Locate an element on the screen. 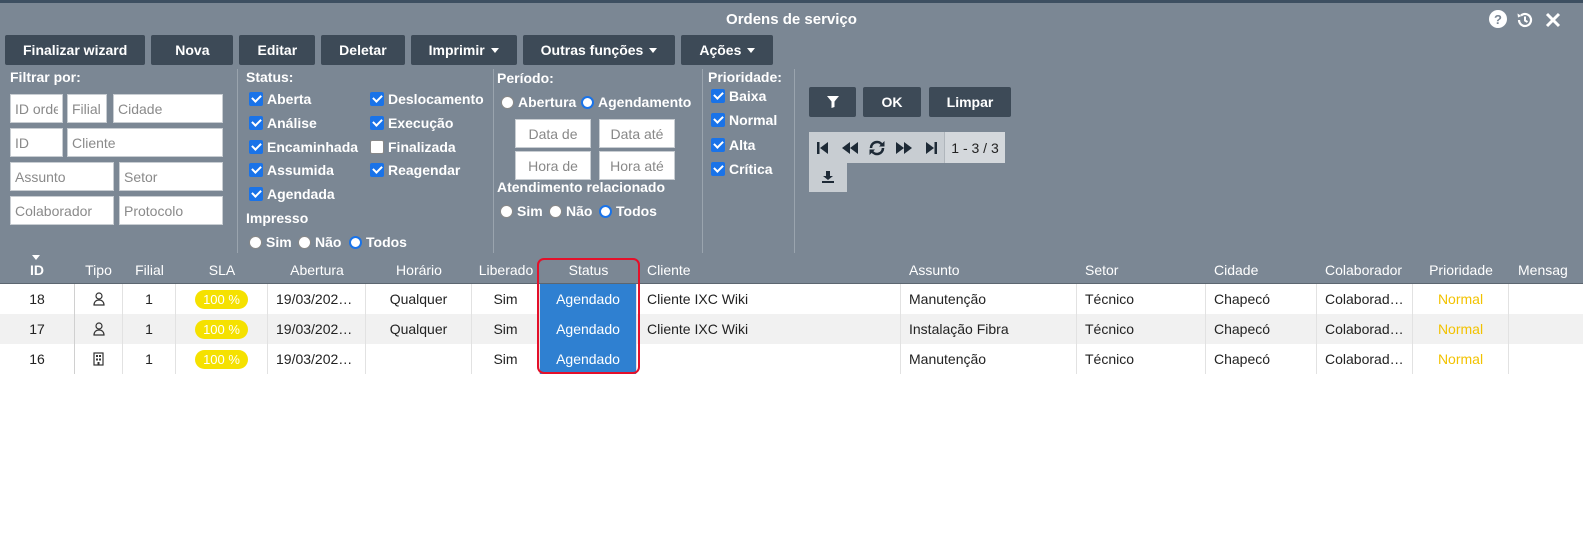 Image resolution: width=1583 pixels, height=552 pixels. id-input is located at coordinates (36, 142).